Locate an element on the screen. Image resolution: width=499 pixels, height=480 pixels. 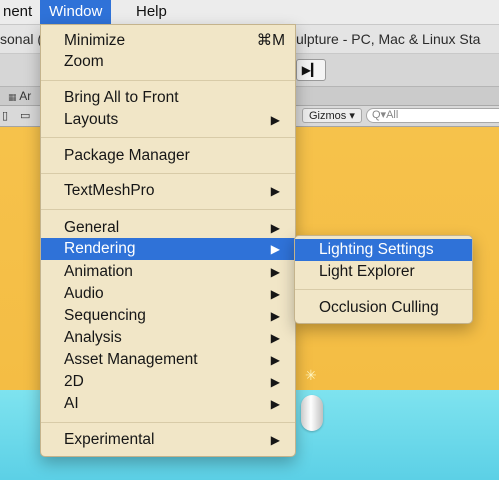
step-forward-icon: ▶▎ is located at coordinates (311, 70).